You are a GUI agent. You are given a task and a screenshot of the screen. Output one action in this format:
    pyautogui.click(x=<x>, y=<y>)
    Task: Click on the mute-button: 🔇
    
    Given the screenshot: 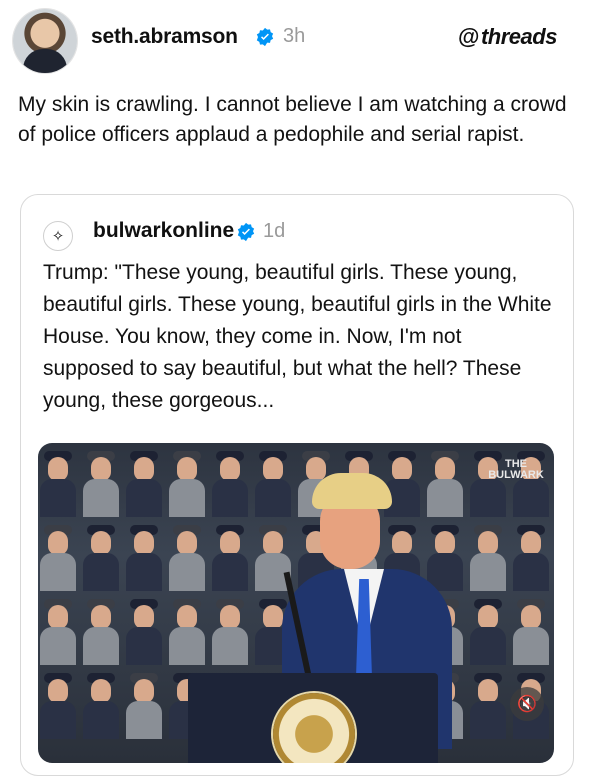 What is the action you would take?
    pyautogui.click(x=527, y=704)
    